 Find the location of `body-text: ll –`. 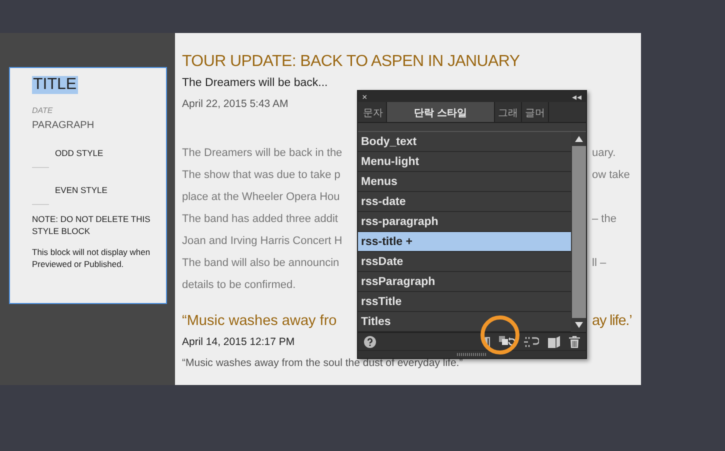

body-text: ll – is located at coordinates (599, 263).